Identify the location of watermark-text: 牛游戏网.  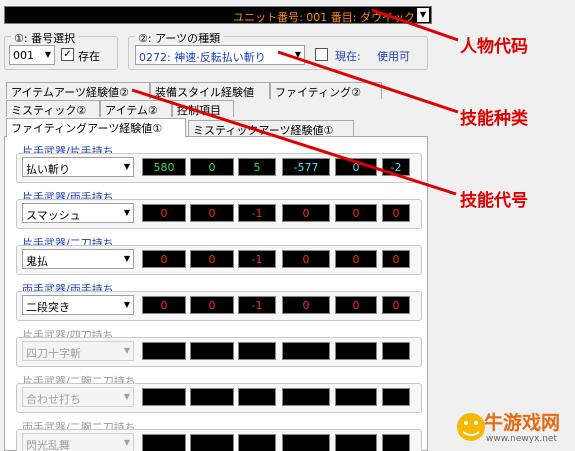
(522, 423).